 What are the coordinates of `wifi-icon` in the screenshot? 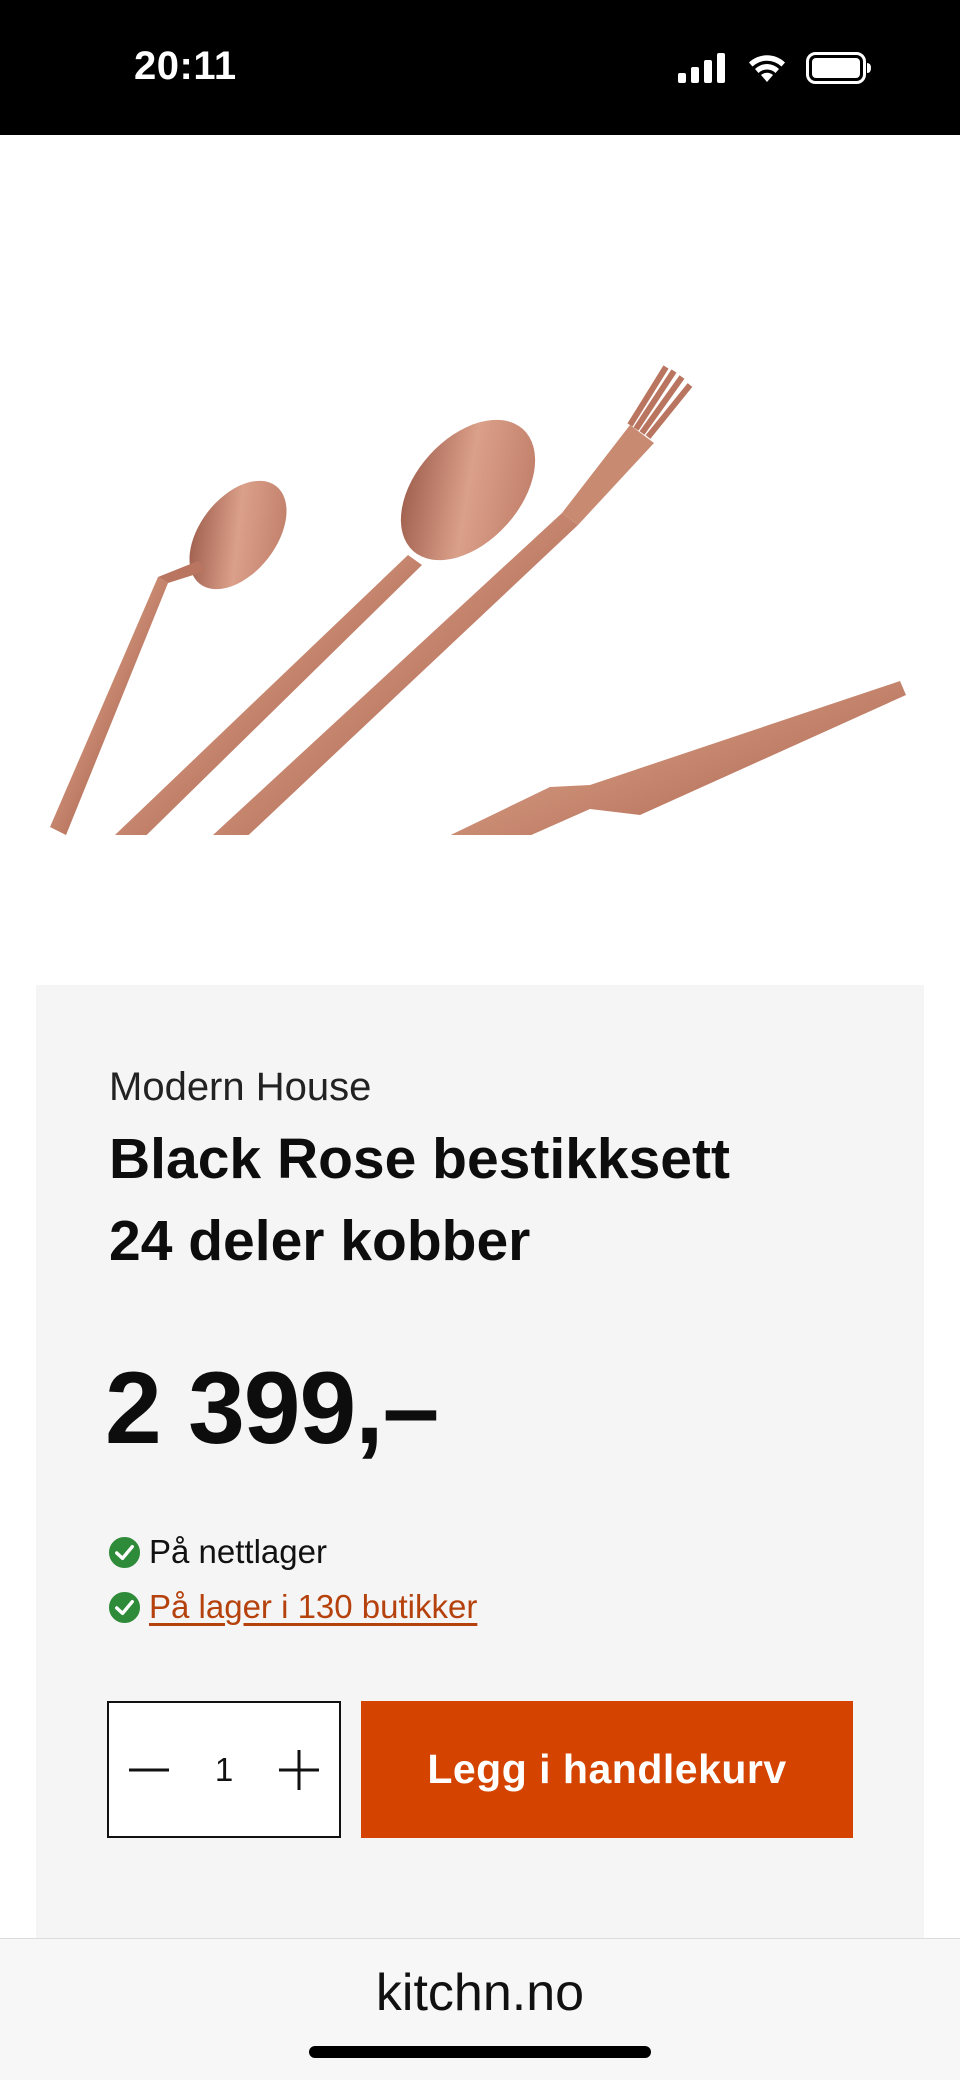 It's located at (767, 70).